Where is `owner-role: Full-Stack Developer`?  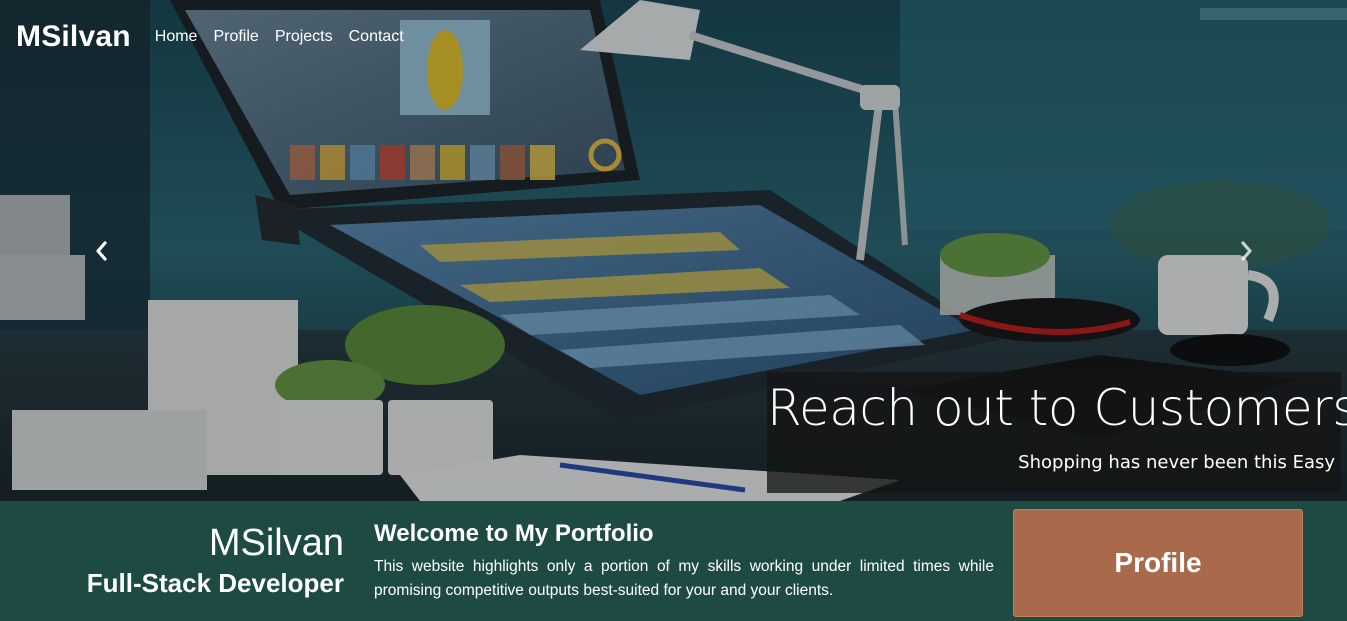
owner-role: Full-Stack Developer is located at coordinates (215, 583).